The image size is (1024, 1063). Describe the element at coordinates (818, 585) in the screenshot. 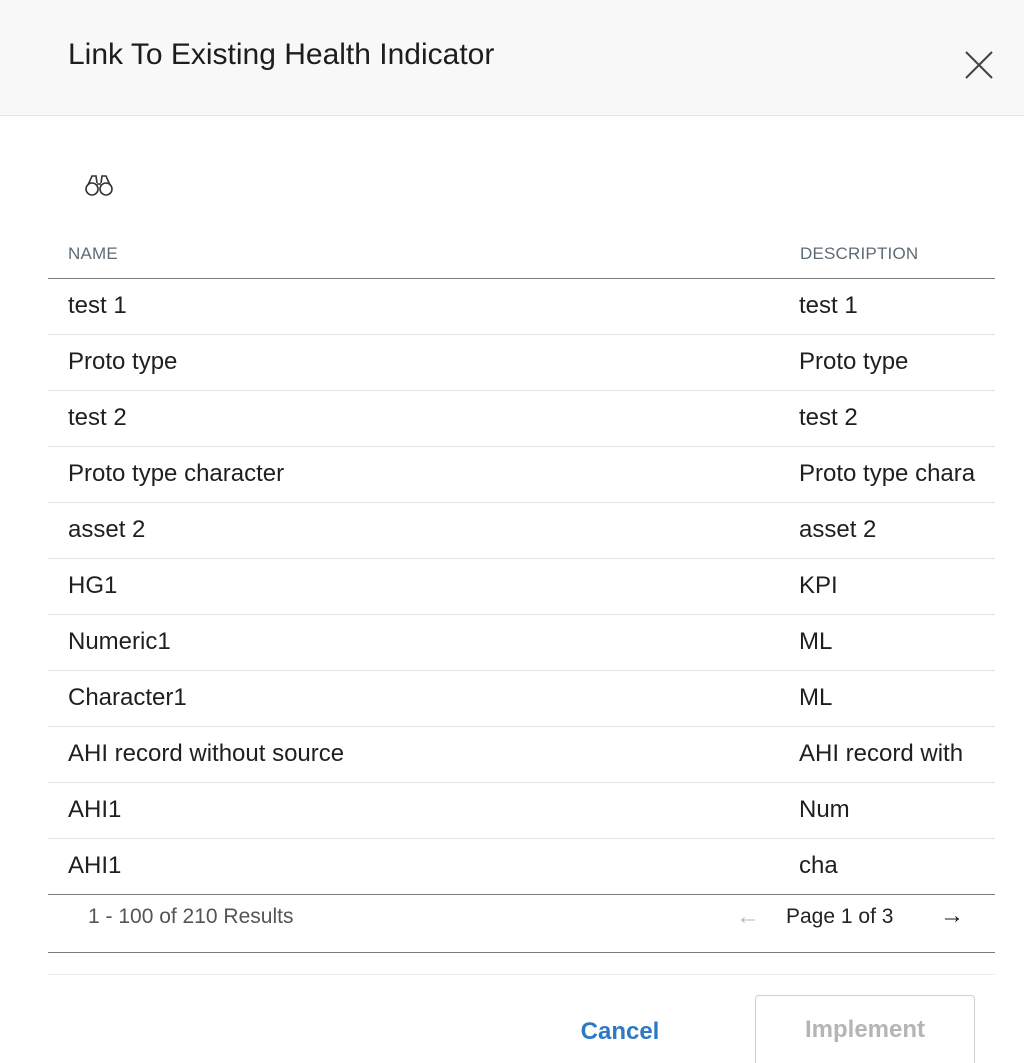

I see `row-description: KPI` at that location.